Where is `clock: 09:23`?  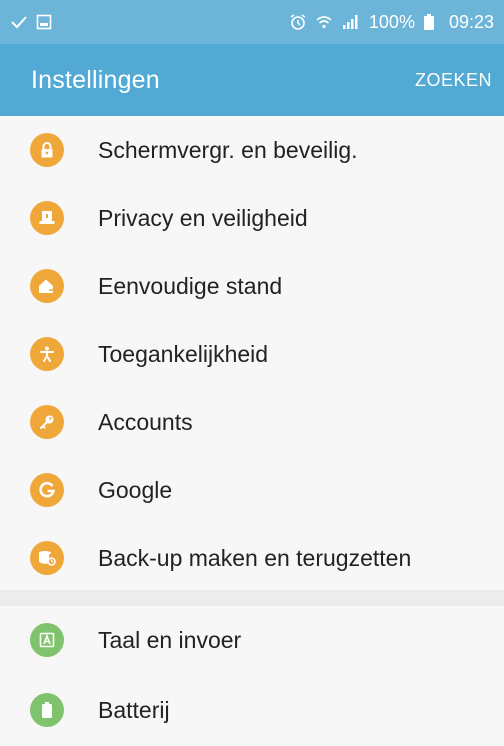
clock: 09:23 is located at coordinates (471, 21).